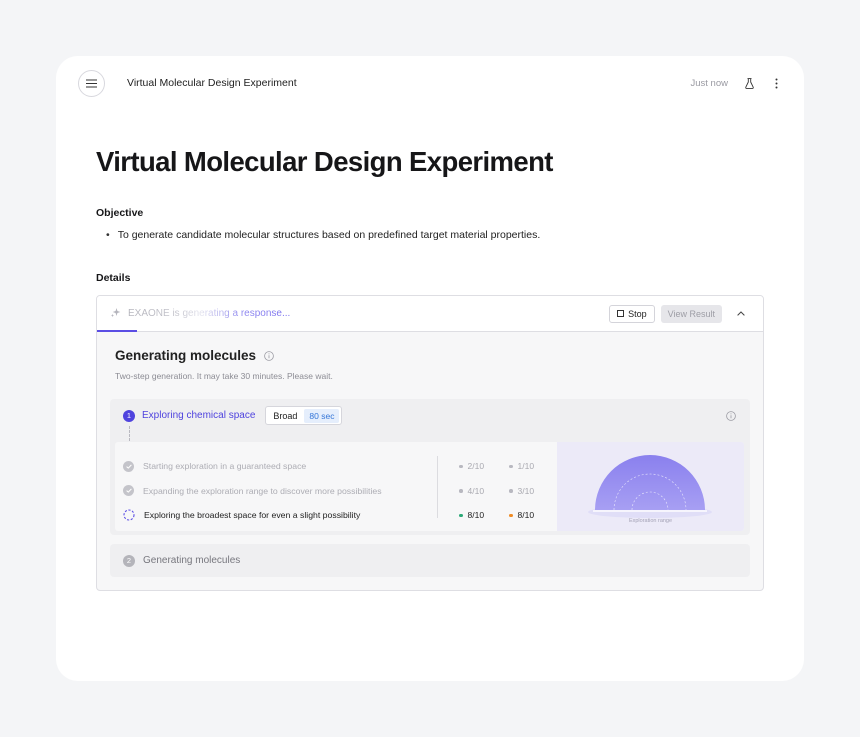  Describe the element at coordinates (709, 83) in the screenshot. I see `timestamp: Just now` at that location.